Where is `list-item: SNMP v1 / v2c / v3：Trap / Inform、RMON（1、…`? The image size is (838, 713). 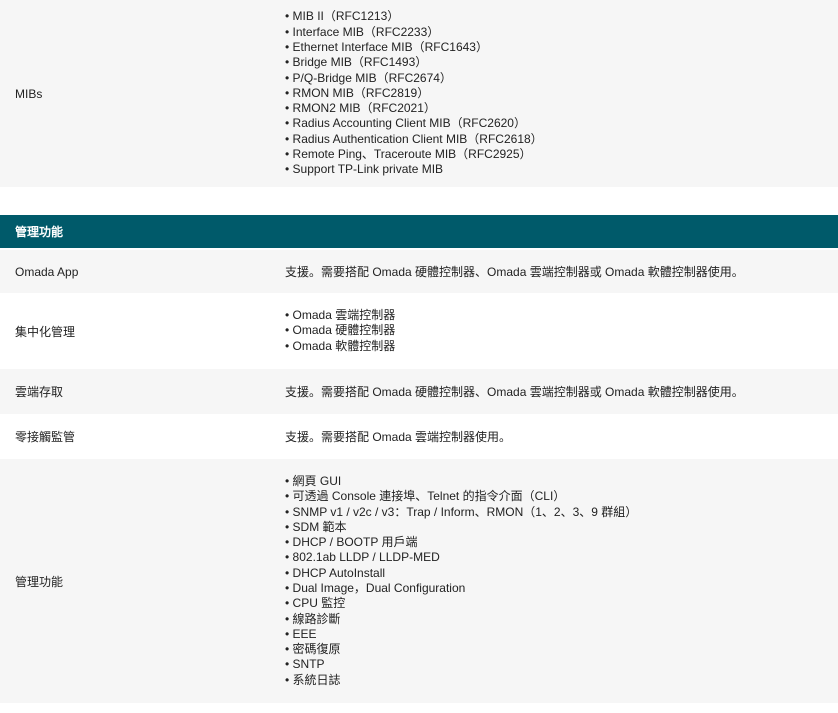 list-item: SNMP v1 / v2c / v3：Trap / Inform、RMON（1、… is located at coordinates (561, 512).